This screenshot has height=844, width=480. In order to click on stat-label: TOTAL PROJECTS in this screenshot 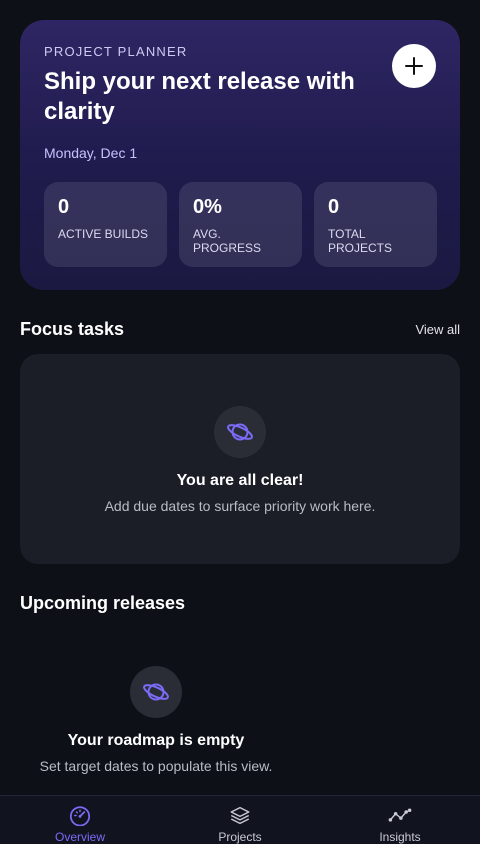, I will do `click(360, 241)`.